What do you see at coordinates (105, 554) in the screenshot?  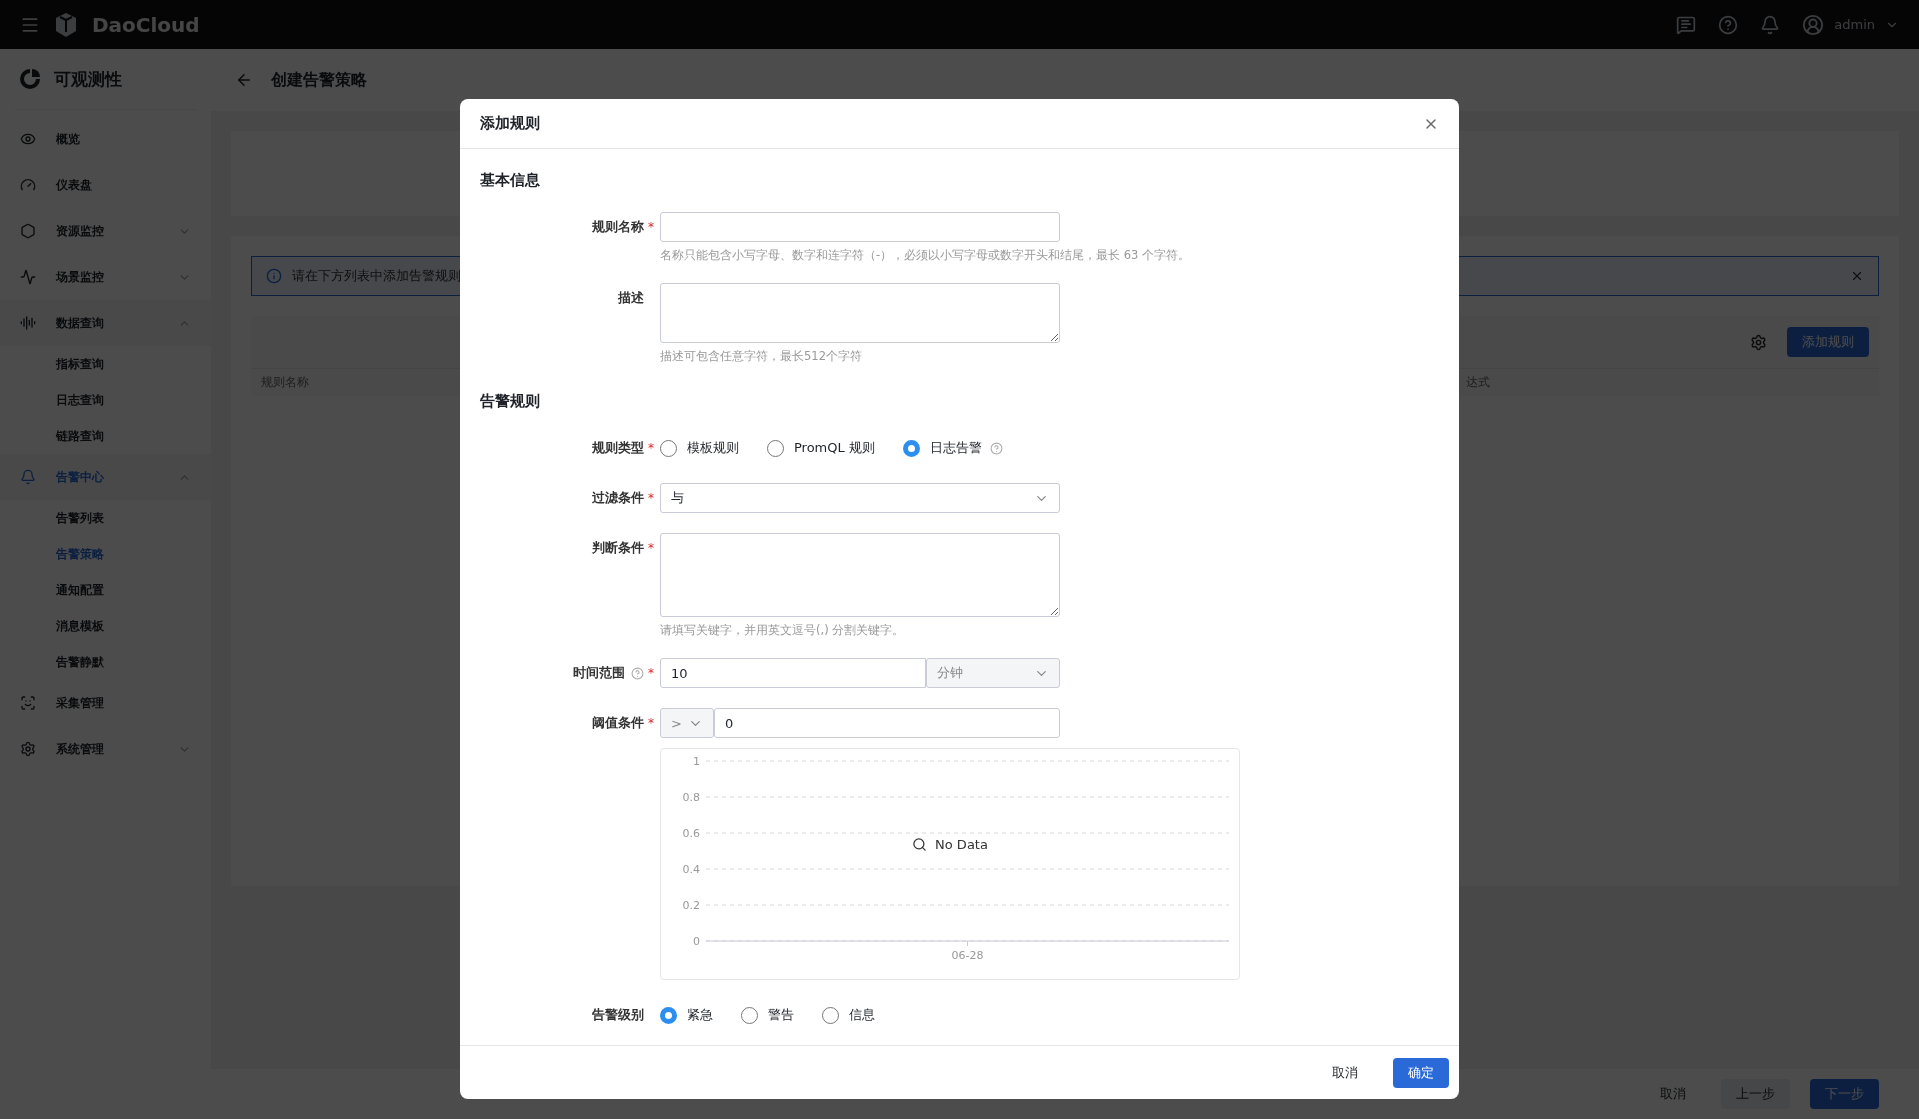 I see `sidebar-subitem: 告警策略` at bounding box center [105, 554].